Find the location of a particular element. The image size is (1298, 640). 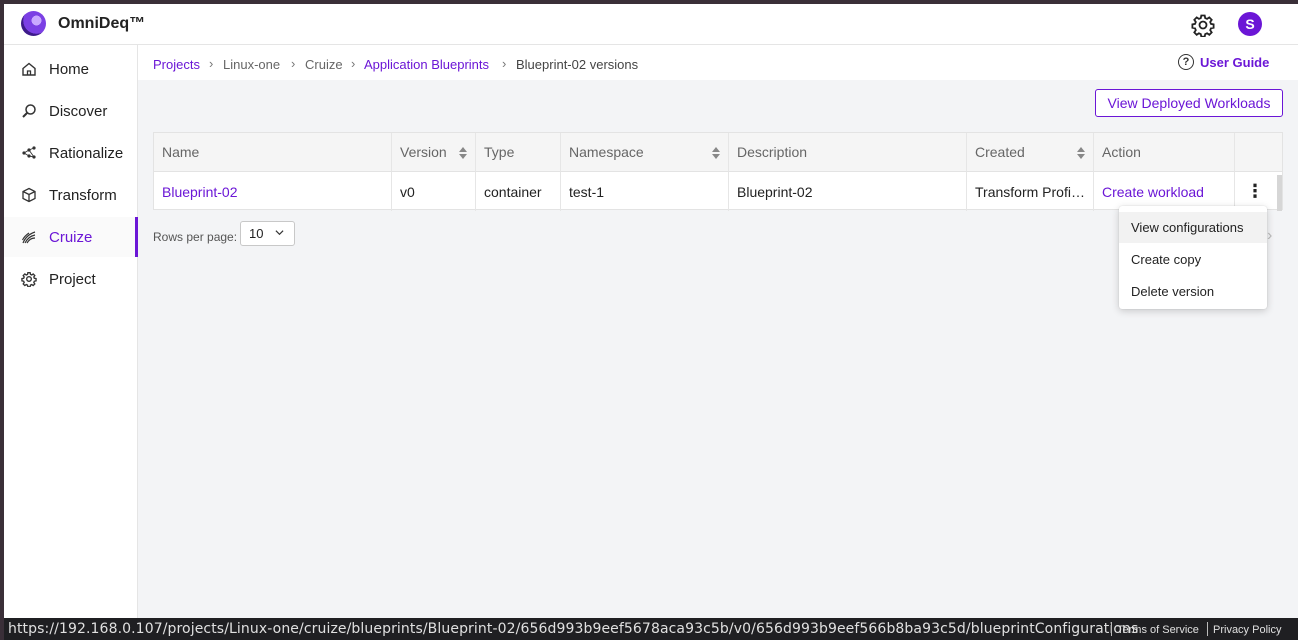

column-header-type: Type is located at coordinates (518, 152).